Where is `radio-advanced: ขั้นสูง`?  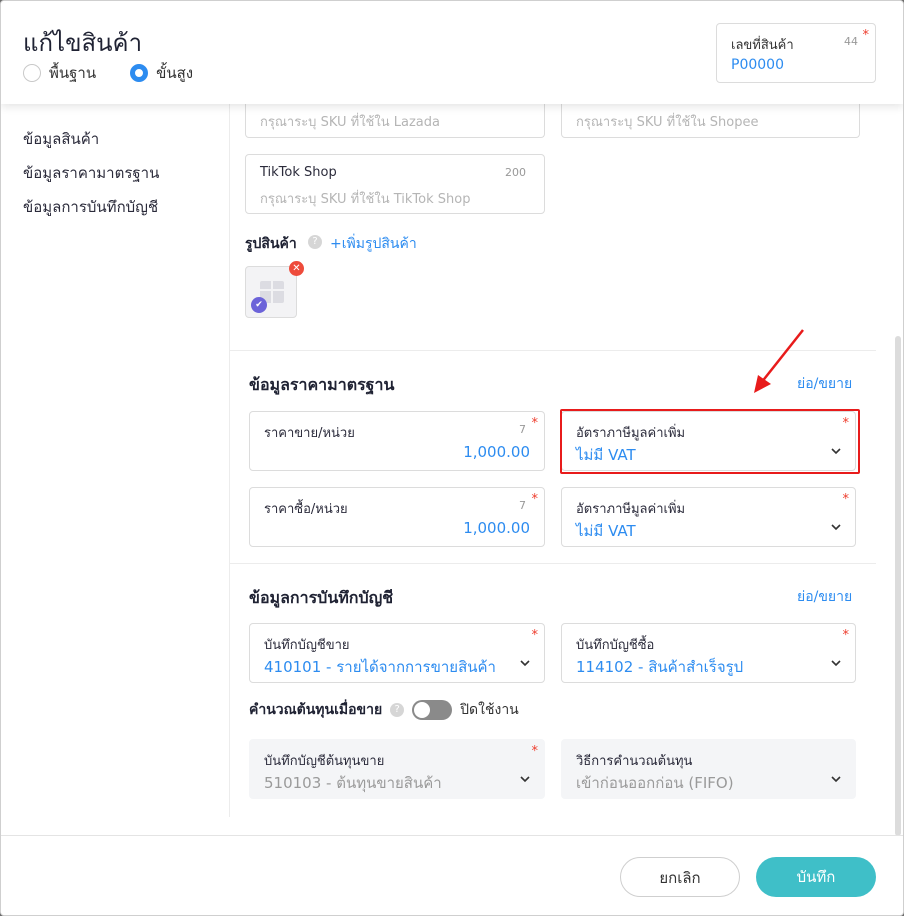
radio-advanced: ขั้นสูง is located at coordinates (161, 73).